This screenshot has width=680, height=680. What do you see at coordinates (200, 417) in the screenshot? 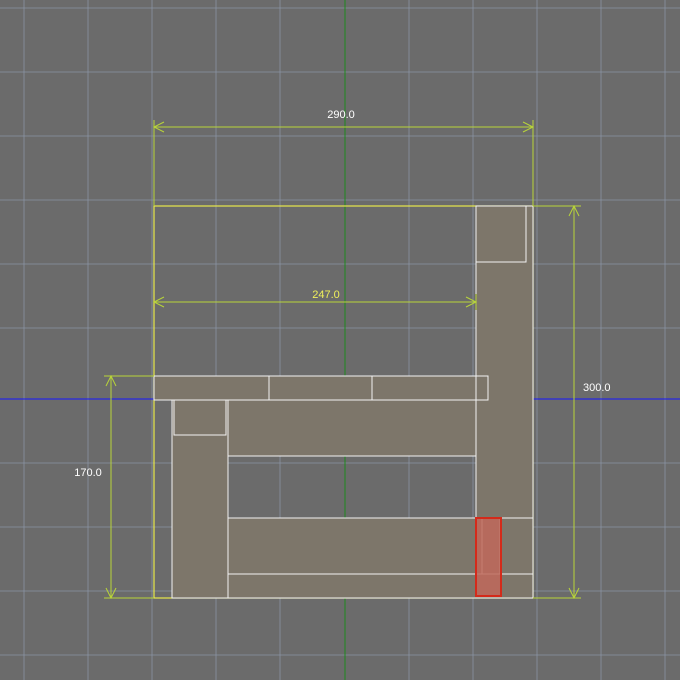
I see `left-arm-cushion` at bounding box center [200, 417].